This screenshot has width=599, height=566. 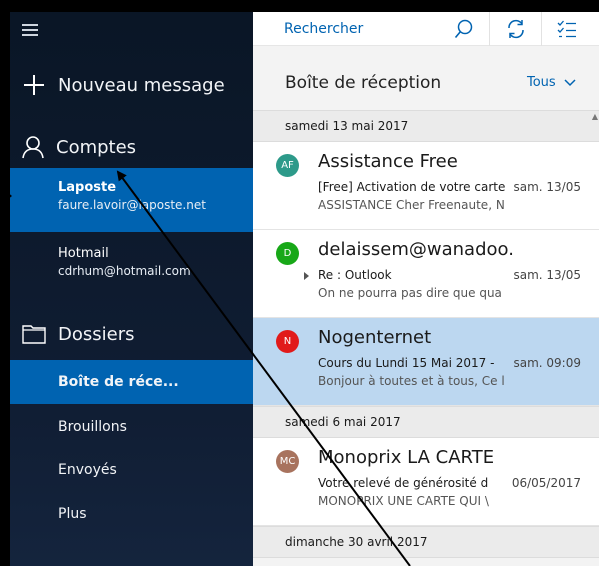 What do you see at coordinates (96, 334) in the screenshot?
I see `folders-label: Dossiers` at bounding box center [96, 334].